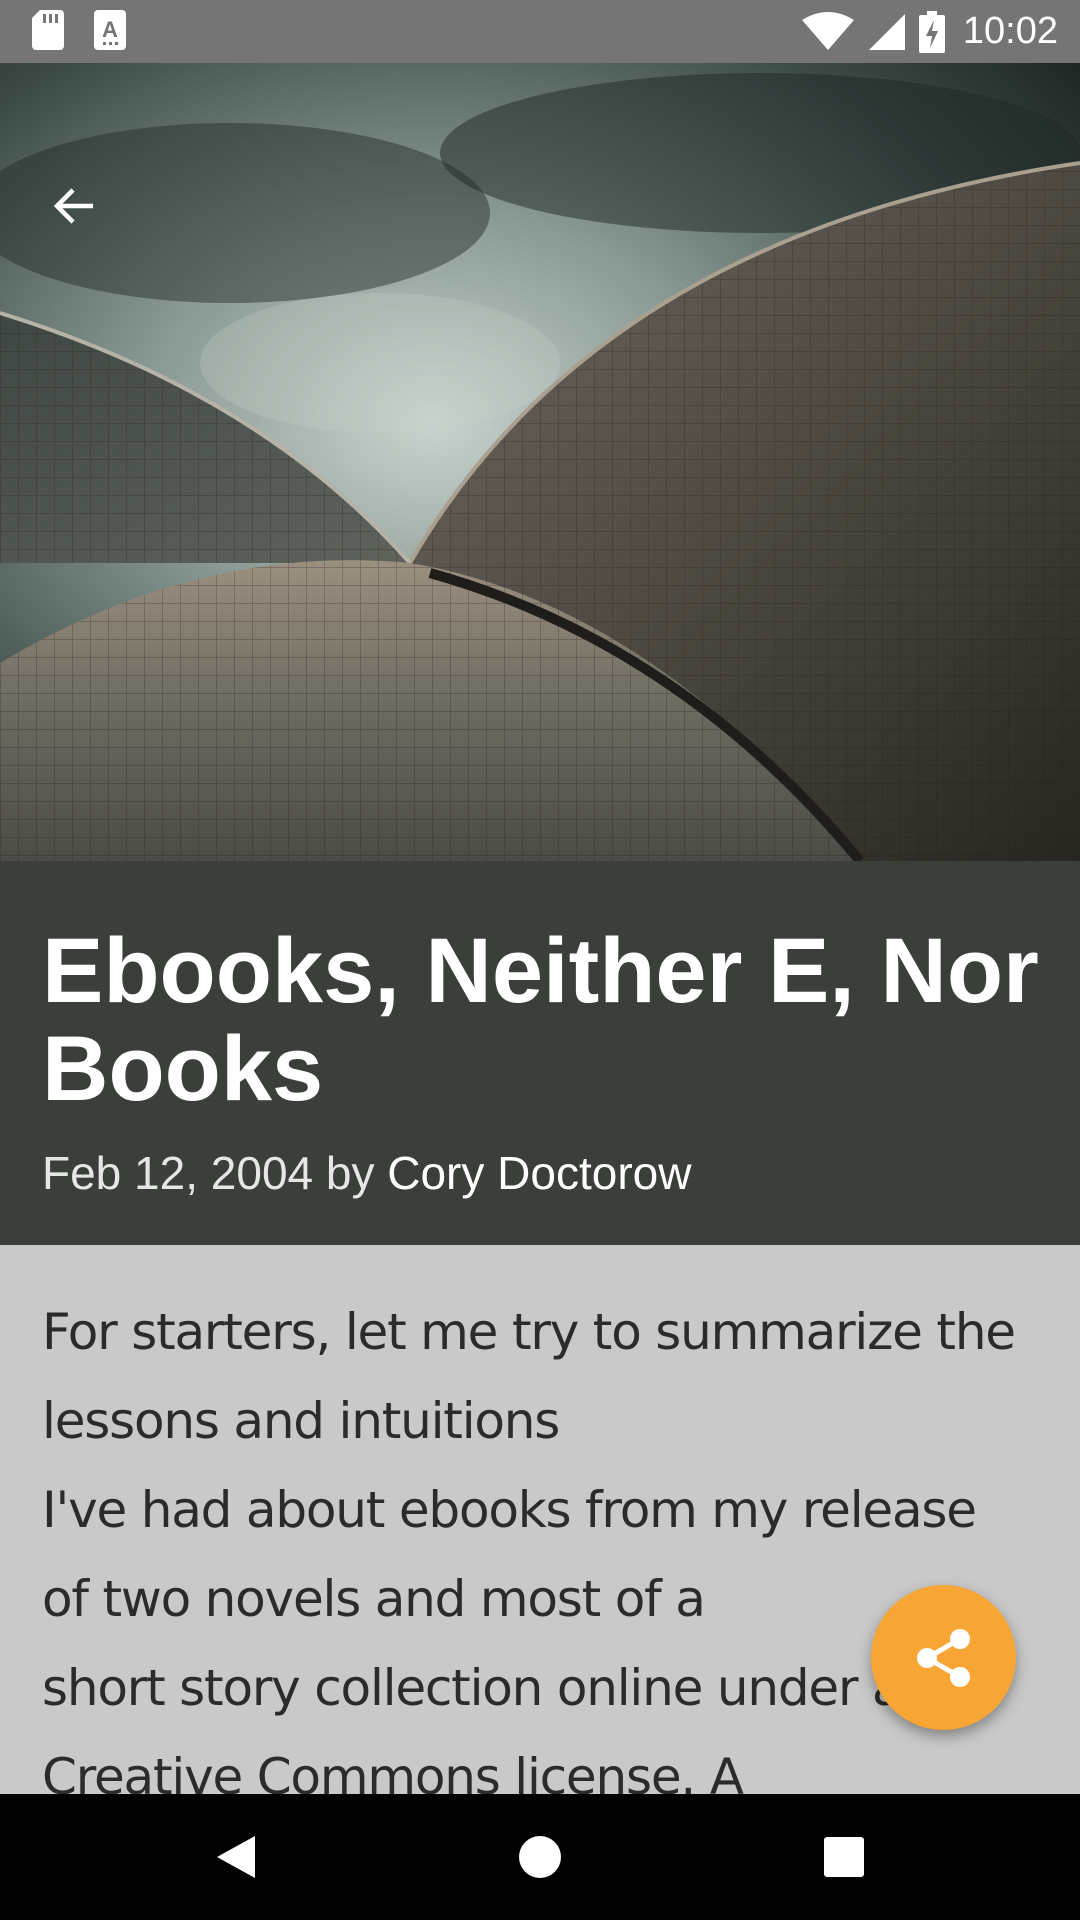  Describe the element at coordinates (886, 31) in the screenshot. I see `cell-signal-icon` at that location.